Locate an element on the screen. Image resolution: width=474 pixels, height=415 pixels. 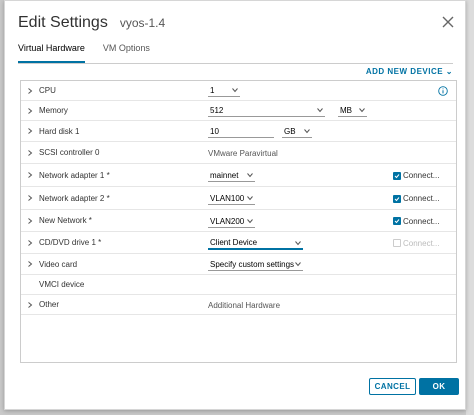
video-card-value: Specify custom settings is located at coordinates (252, 264).